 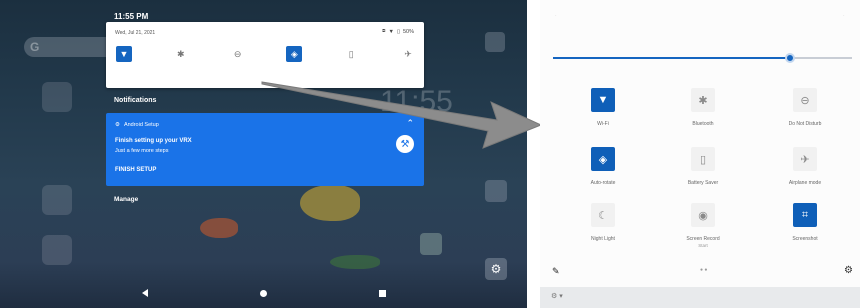 What do you see at coordinates (805, 183) in the screenshot?
I see `tile-label: Airplane mode` at bounding box center [805, 183].